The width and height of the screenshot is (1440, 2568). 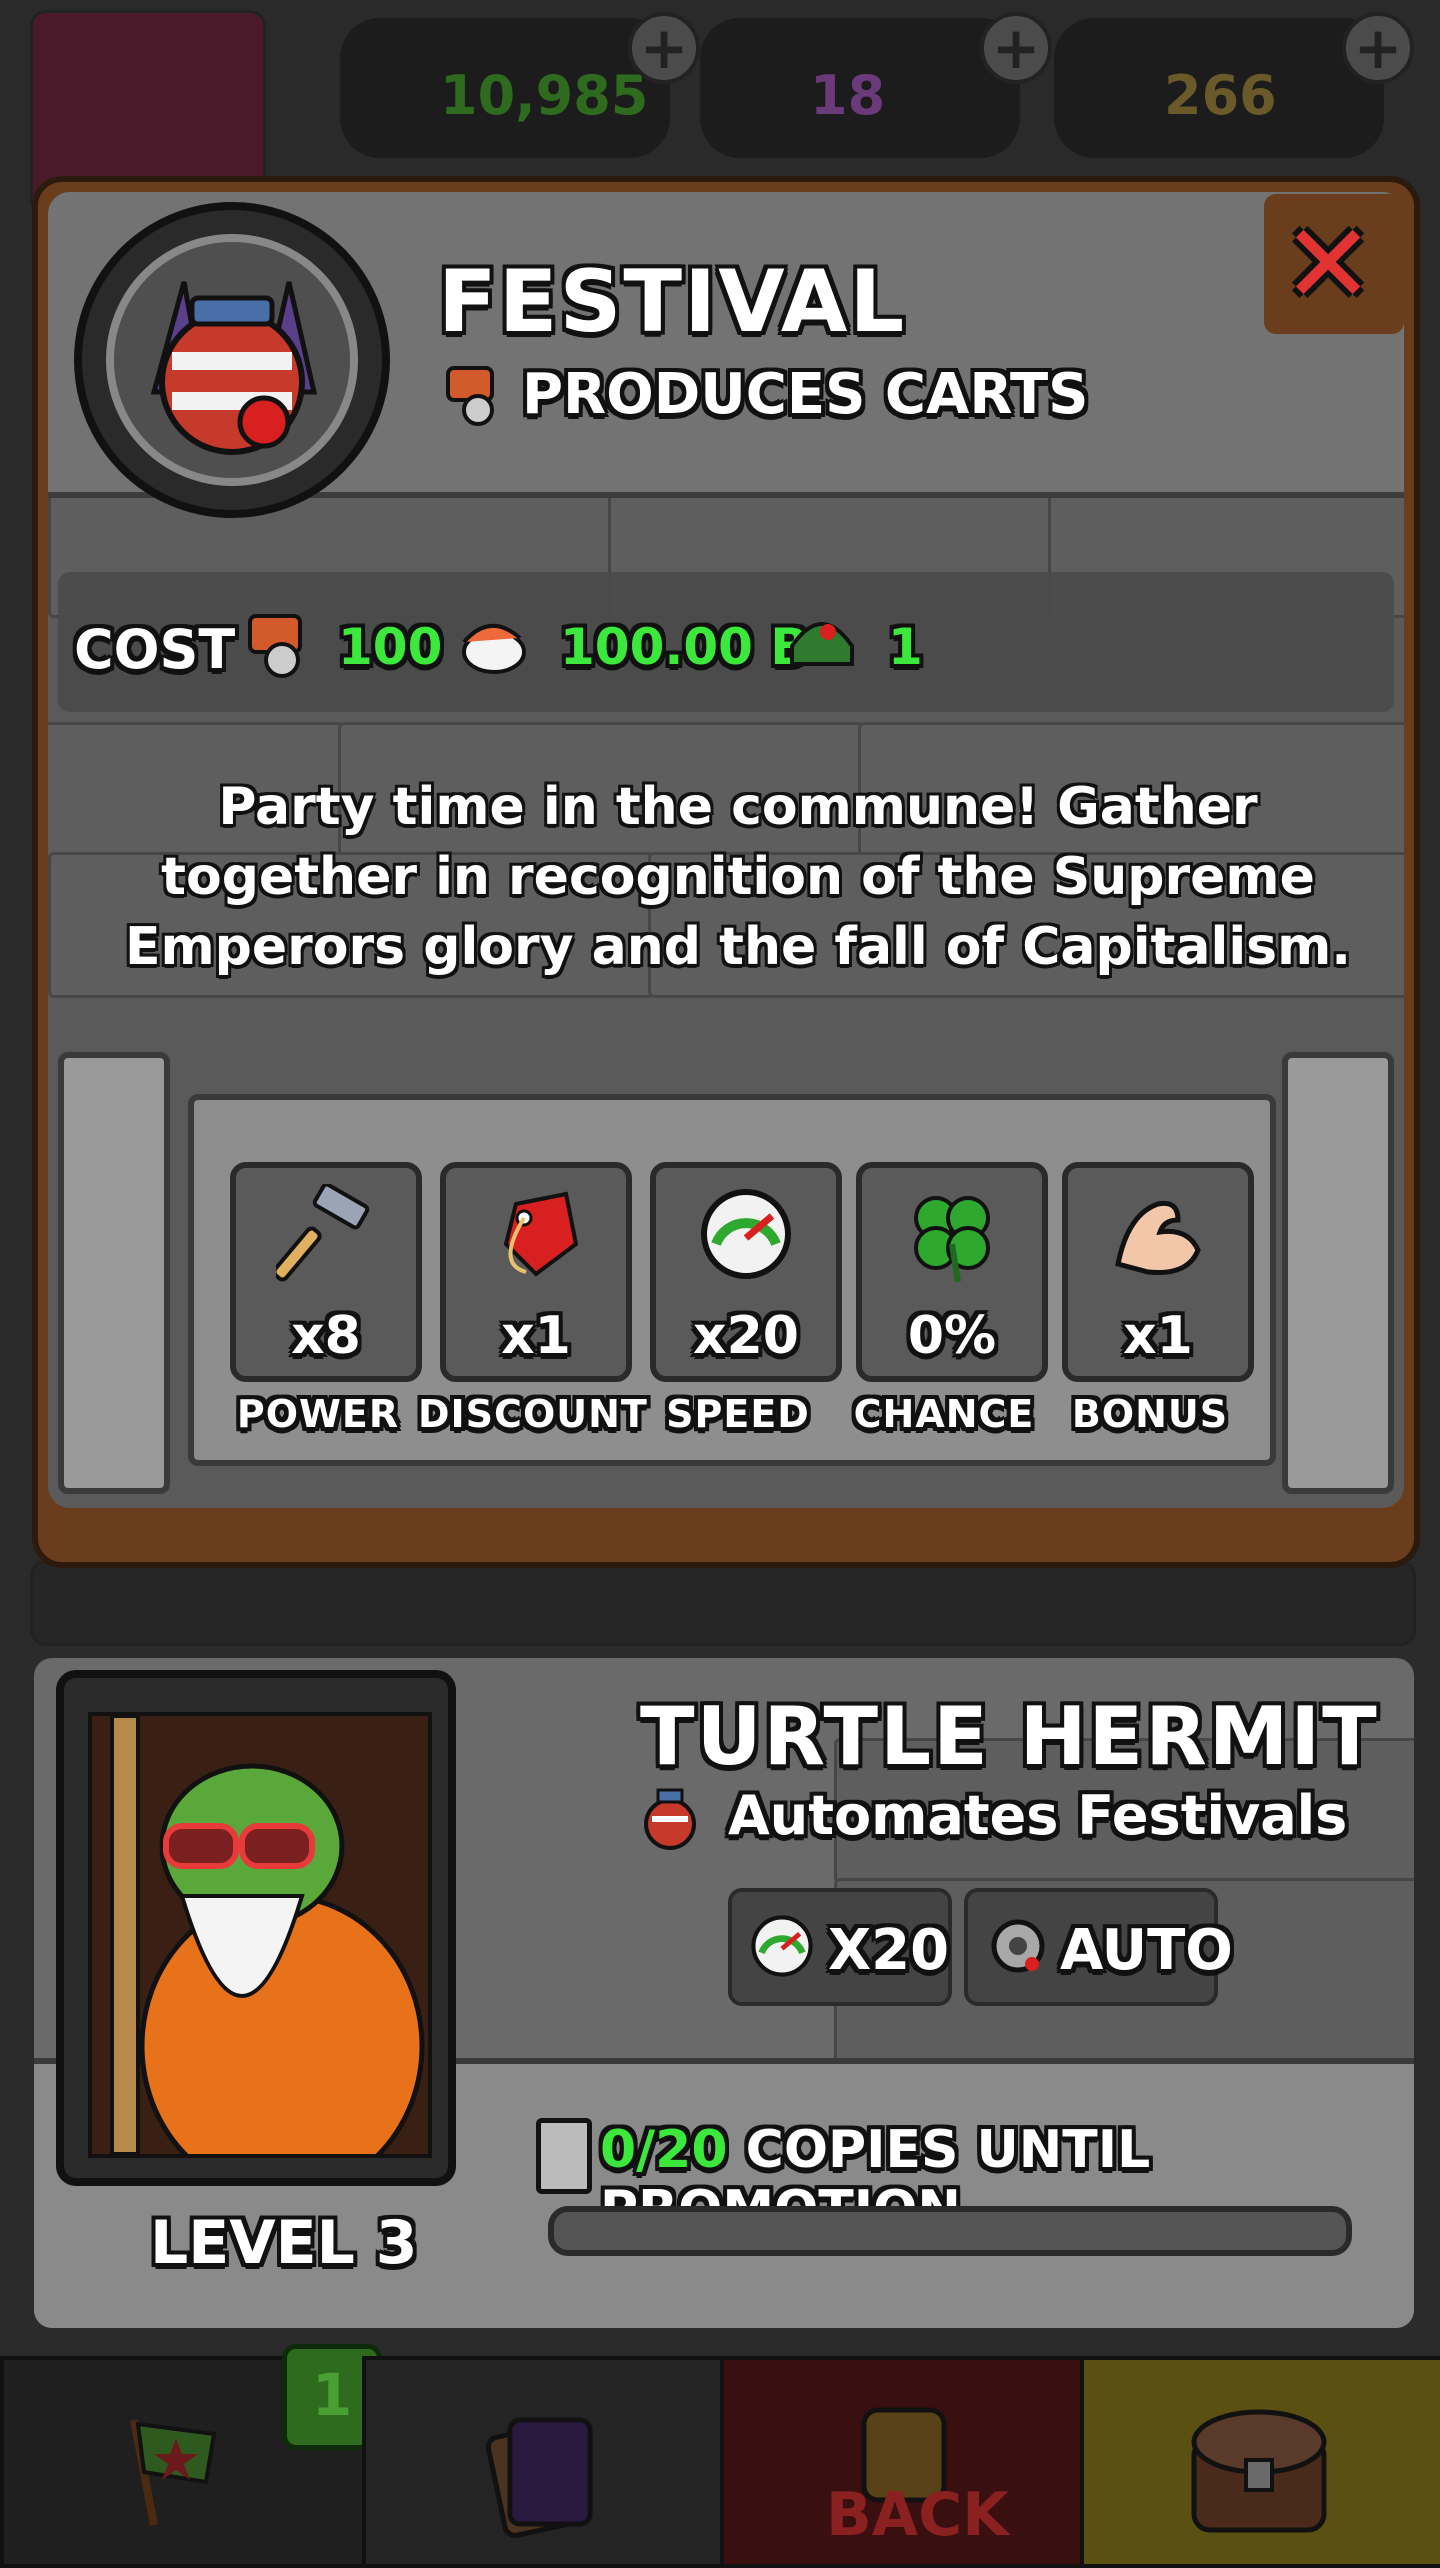 I want to click on resource-cash: 10,985, so click(x=505, y=88).